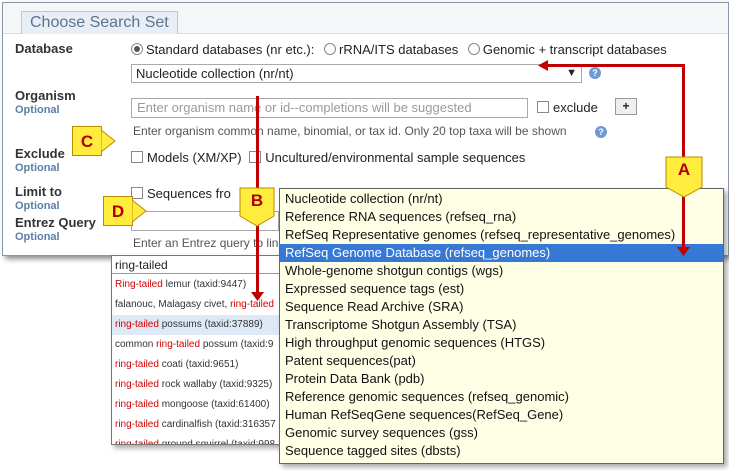  Describe the element at coordinates (215, 73) in the screenshot. I see `database-select-value: Nucleotide collection (nr/nt)` at that location.